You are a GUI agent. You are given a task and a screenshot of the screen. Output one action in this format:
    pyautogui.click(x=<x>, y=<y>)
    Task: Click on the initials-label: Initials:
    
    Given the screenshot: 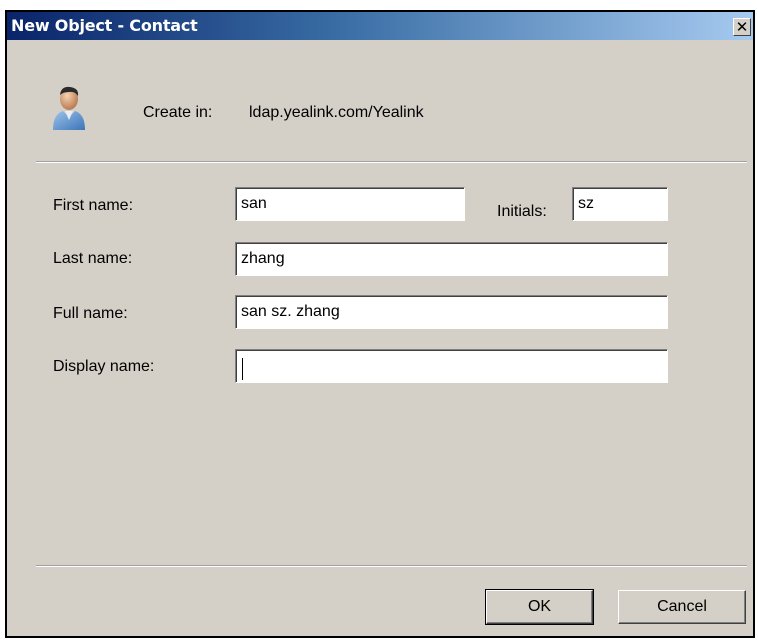 What is the action you would take?
    pyautogui.click(x=522, y=211)
    